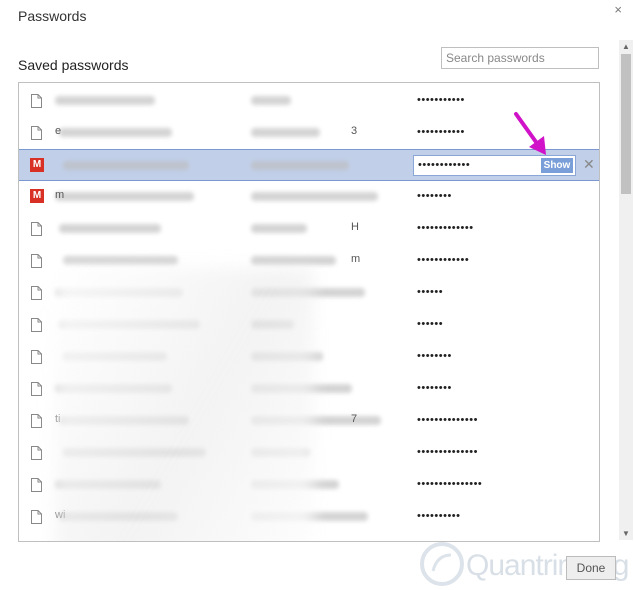  What do you see at coordinates (618, 9) in the screenshot?
I see `close-icon: ×` at bounding box center [618, 9].